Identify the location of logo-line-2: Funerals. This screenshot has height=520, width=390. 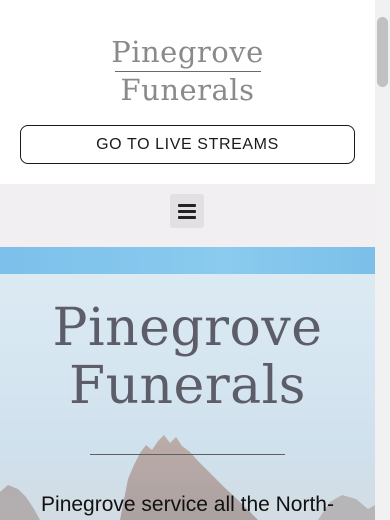
(187, 90).